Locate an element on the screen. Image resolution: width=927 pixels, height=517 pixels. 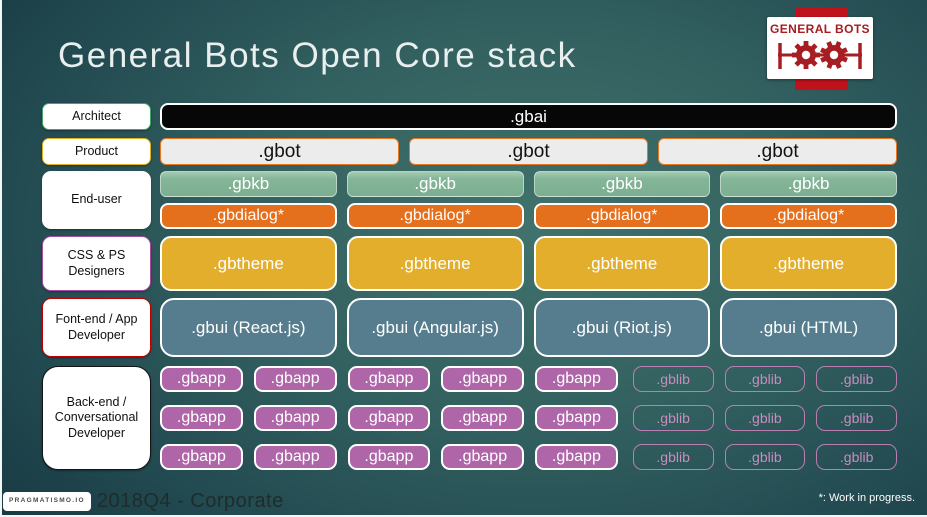
row-label-backend: Back-end / Conversational Developer is located at coordinates (96, 418).